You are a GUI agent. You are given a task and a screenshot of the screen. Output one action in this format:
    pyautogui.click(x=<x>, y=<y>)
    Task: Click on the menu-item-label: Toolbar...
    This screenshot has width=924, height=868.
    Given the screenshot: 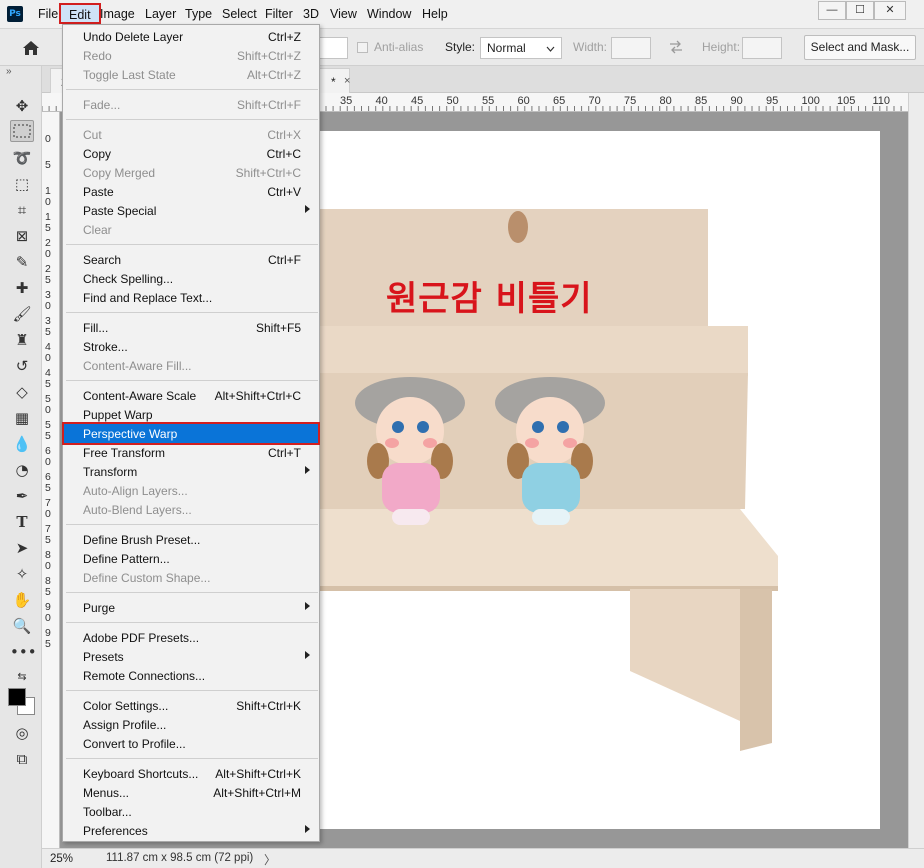 What is the action you would take?
    pyautogui.click(x=107, y=812)
    